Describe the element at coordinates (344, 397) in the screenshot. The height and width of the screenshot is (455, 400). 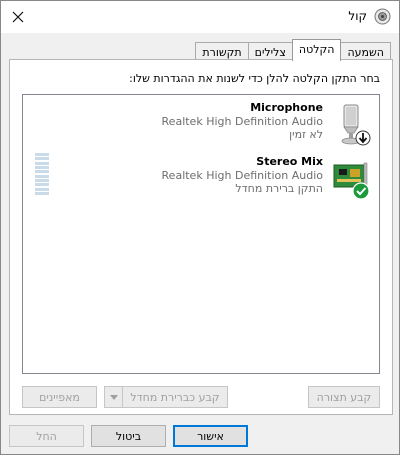
I see `configure-button: קבע תצורה` at that location.